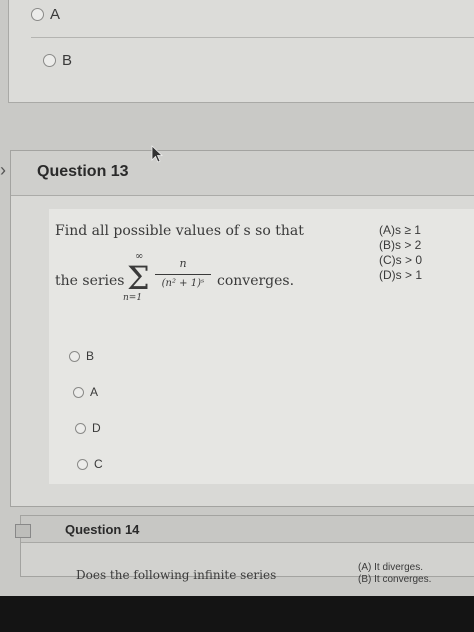 Image resolution: width=474 pixels, height=632 pixels. Describe the element at coordinates (45, 14) in the screenshot. I see `prev-option-a: A` at that location.